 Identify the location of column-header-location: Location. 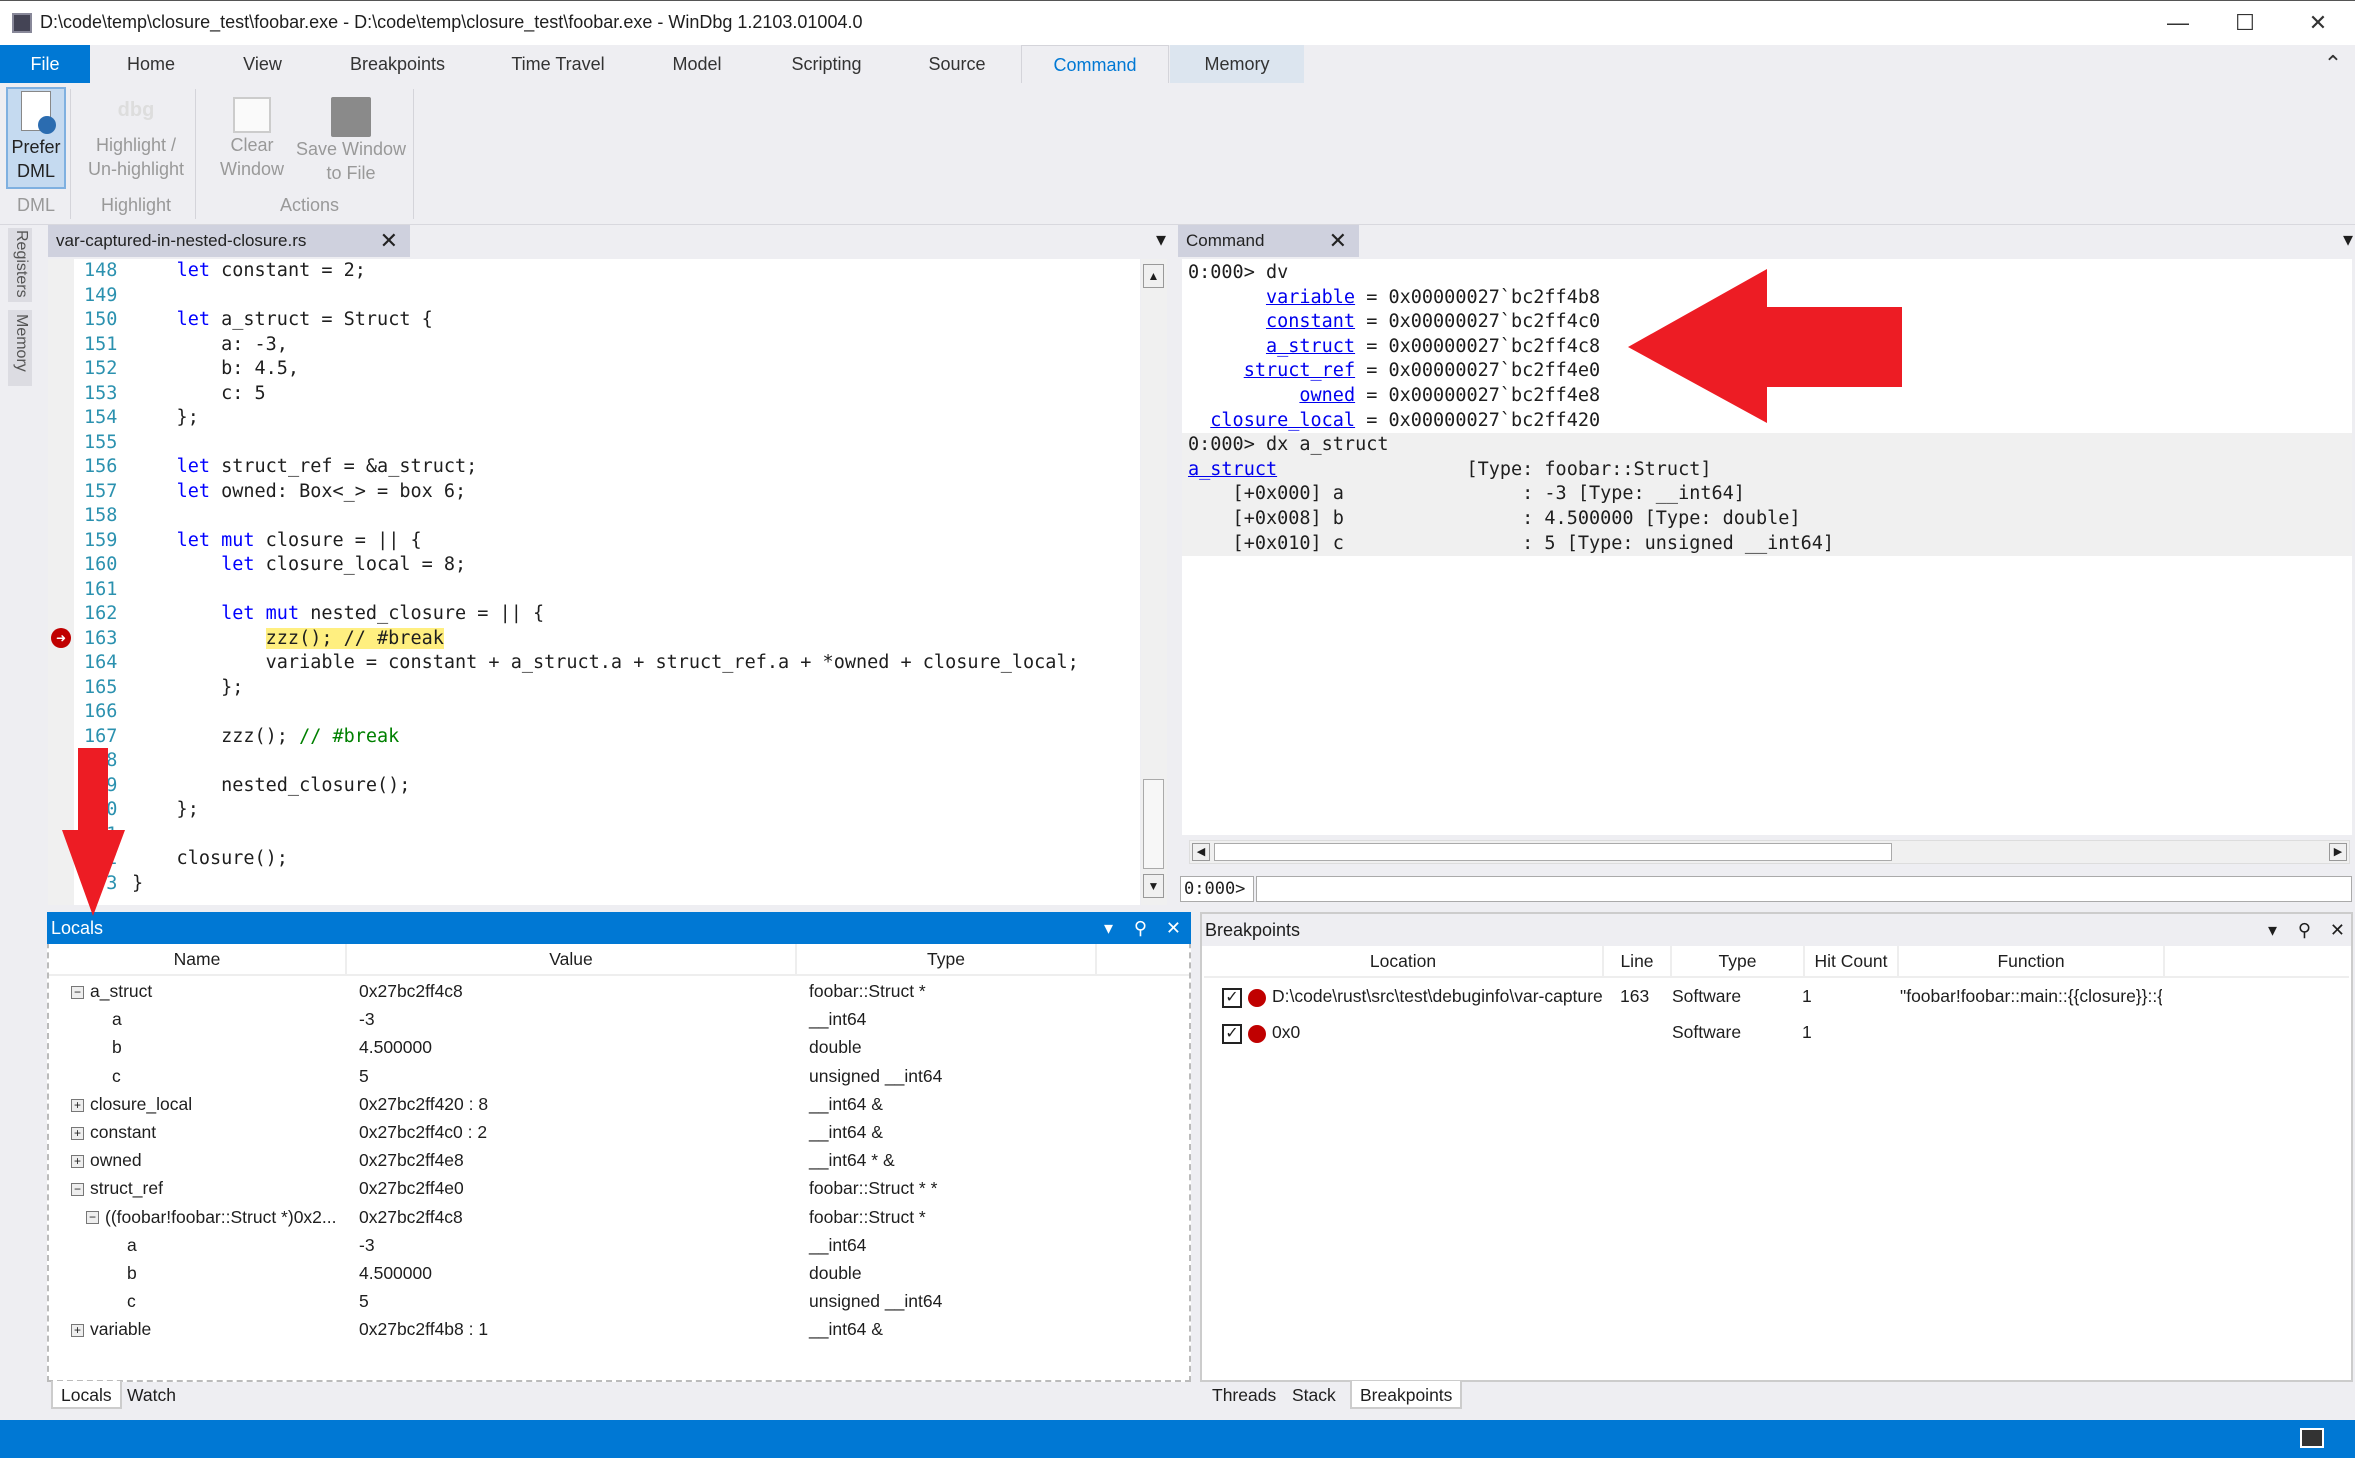
(1404, 961).